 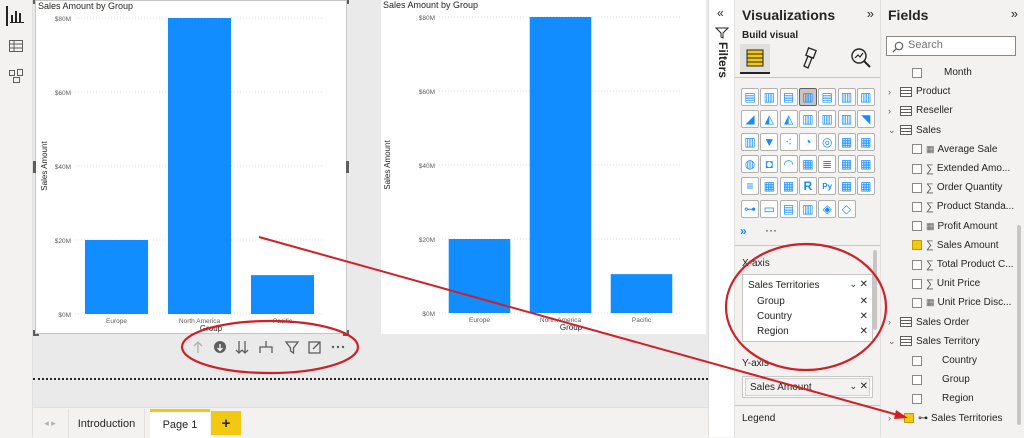 What do you see at coordinates (807, 186) in the screenshot?
I see `r-visual-icon: R` at bounding box center [807, 186].